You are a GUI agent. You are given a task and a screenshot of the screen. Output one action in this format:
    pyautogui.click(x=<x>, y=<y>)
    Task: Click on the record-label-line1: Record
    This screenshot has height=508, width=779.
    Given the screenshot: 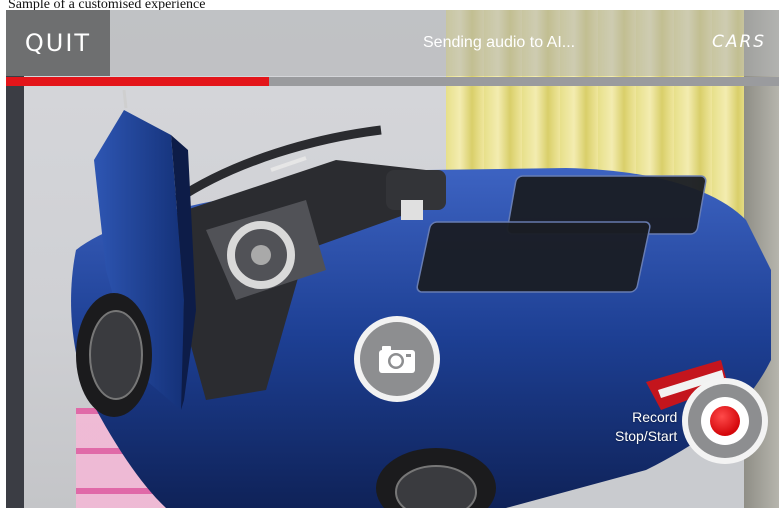 What is the action you would take?
    pyautogui.click(x=655, y=417)
    